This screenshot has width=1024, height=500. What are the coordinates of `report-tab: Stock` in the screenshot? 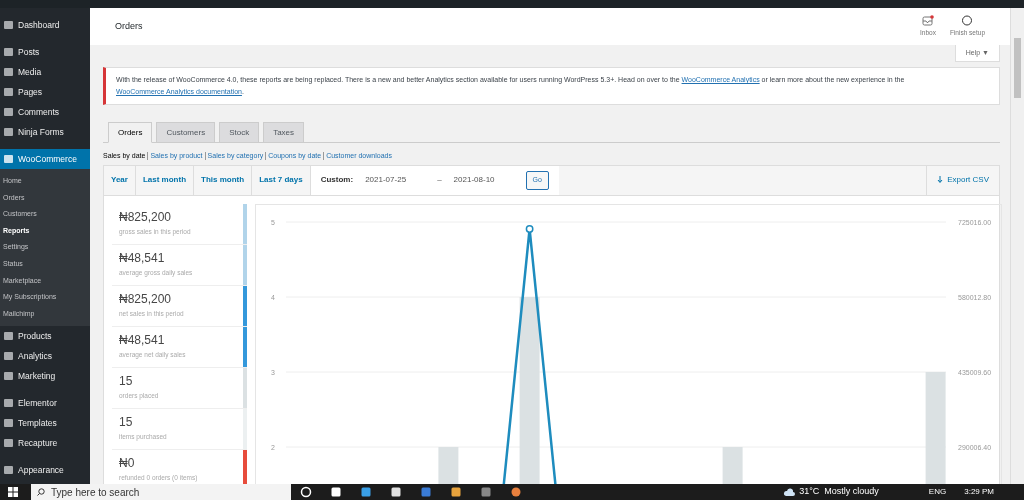 It's located at (239, 132).